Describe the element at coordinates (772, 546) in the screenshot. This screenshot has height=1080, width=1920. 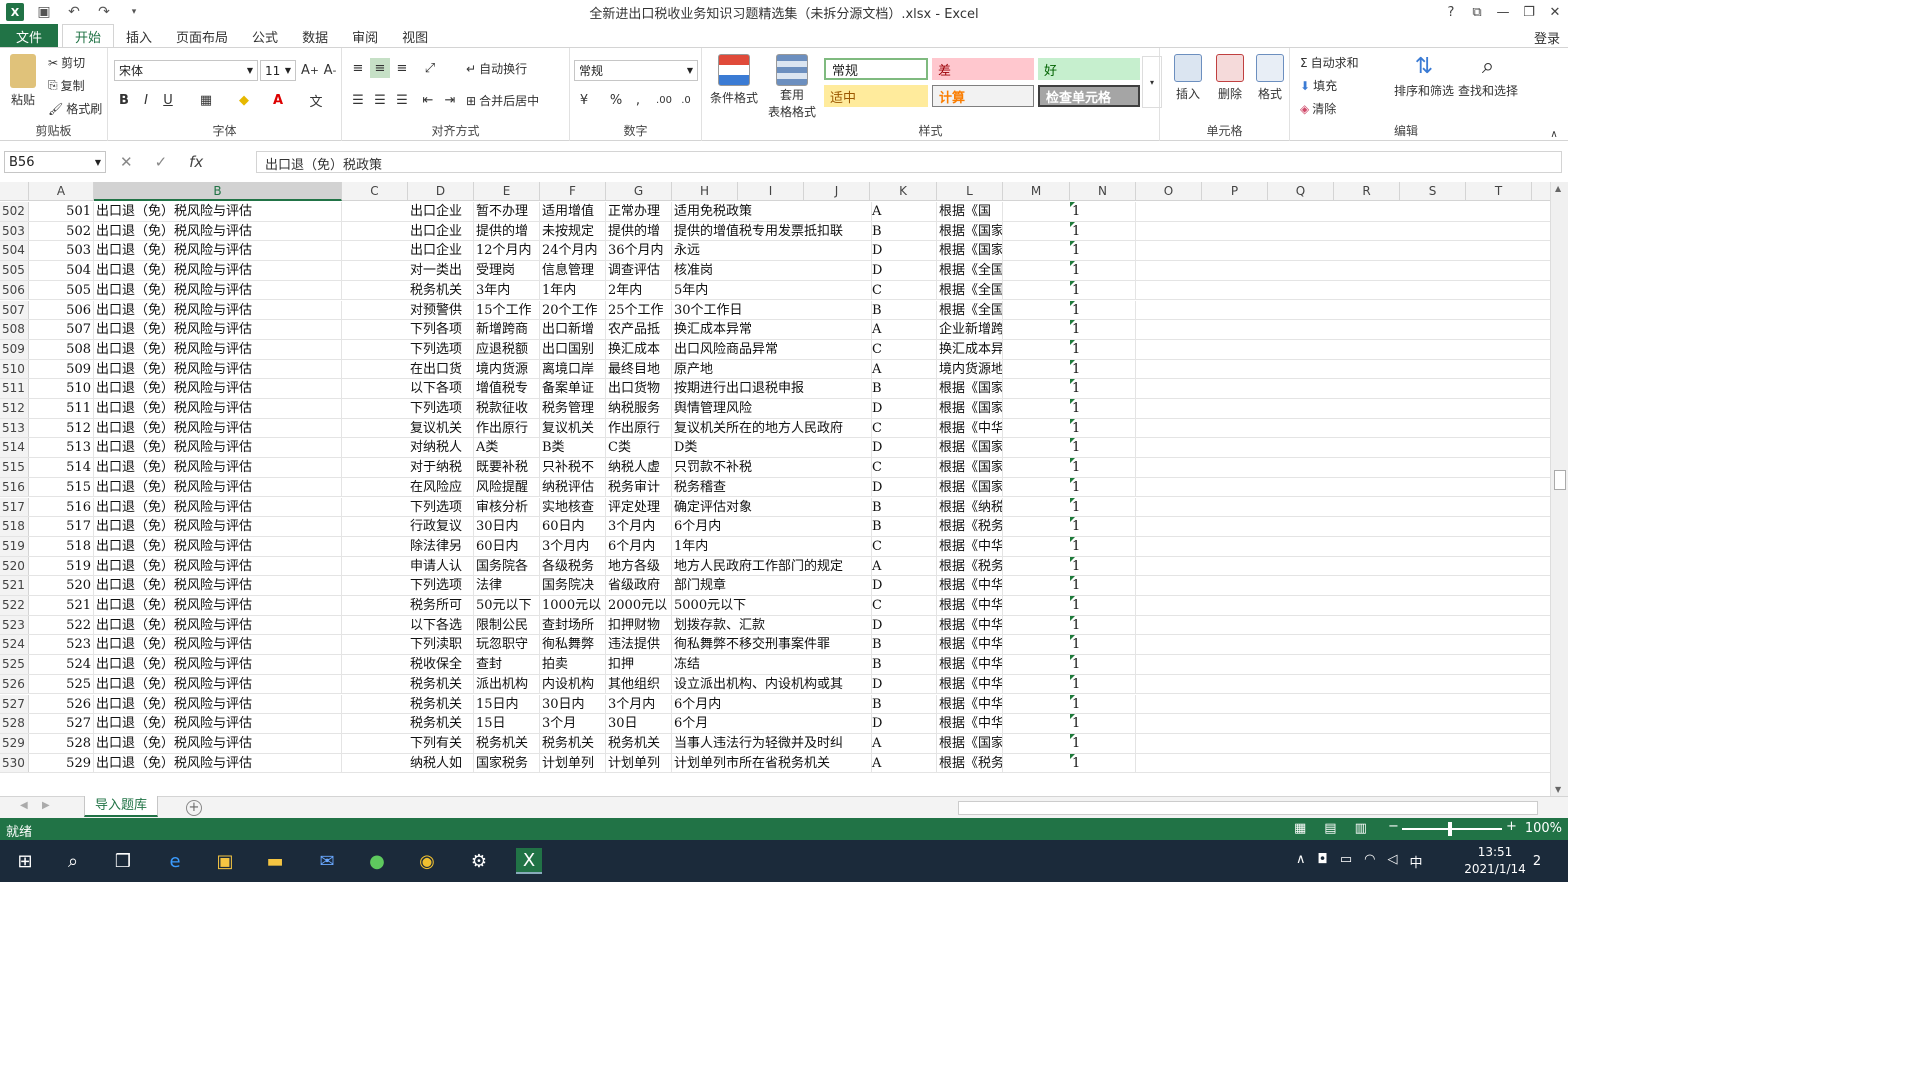
I see `cell-h: 1年内` at that location.